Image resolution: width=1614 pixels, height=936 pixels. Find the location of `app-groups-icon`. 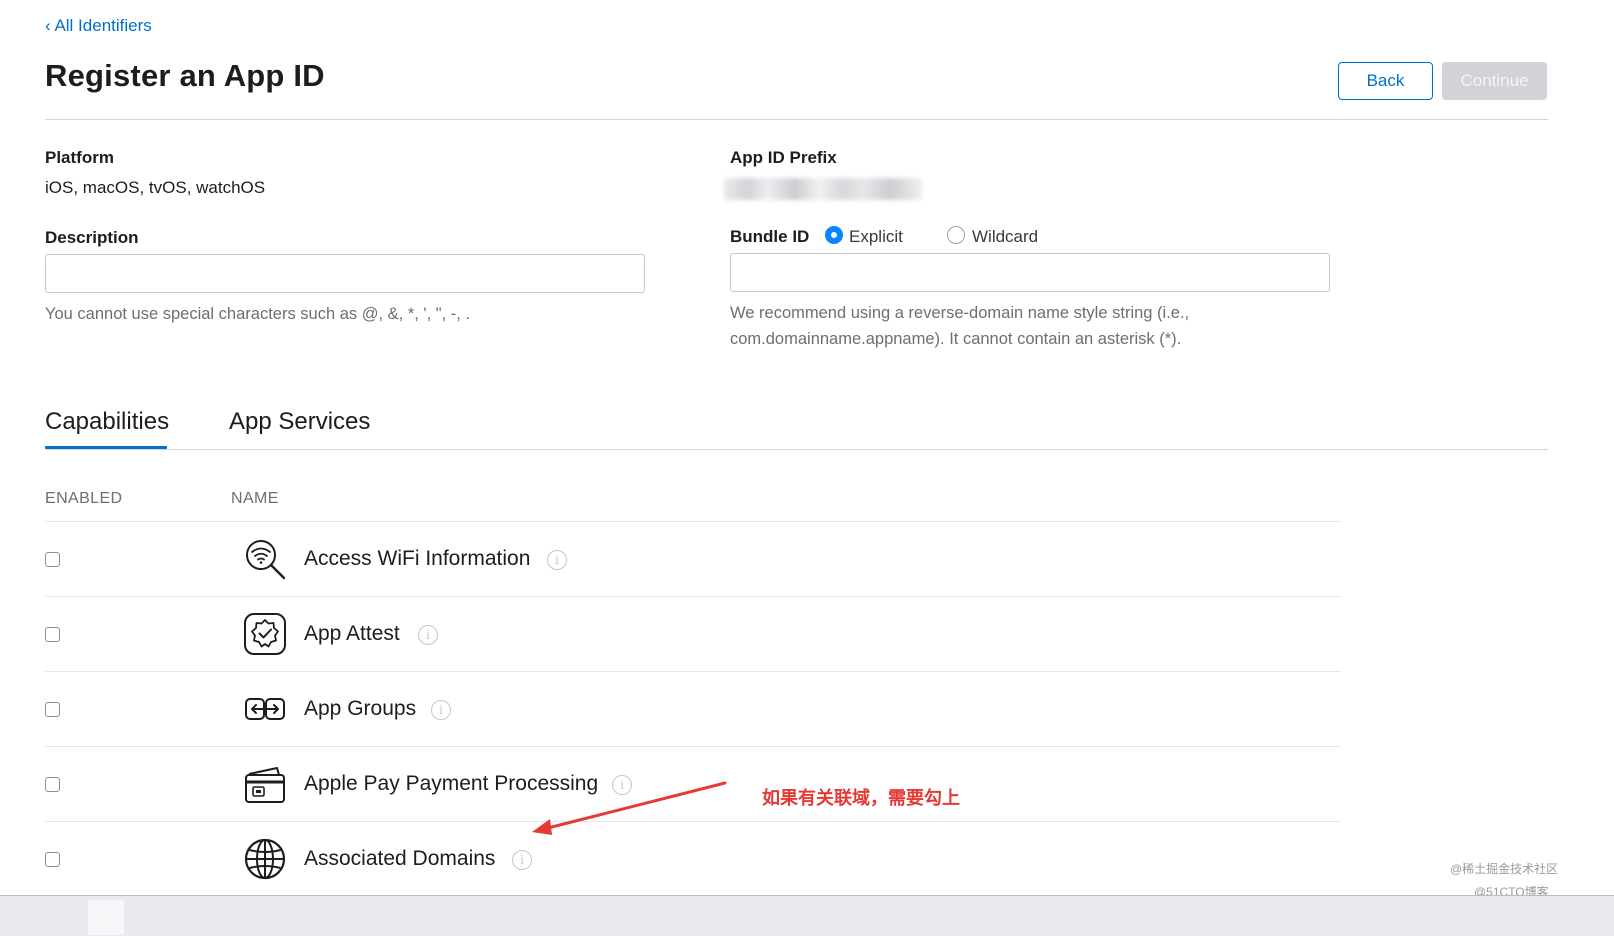

app-groups-icon is located at coordinates (265, 709).